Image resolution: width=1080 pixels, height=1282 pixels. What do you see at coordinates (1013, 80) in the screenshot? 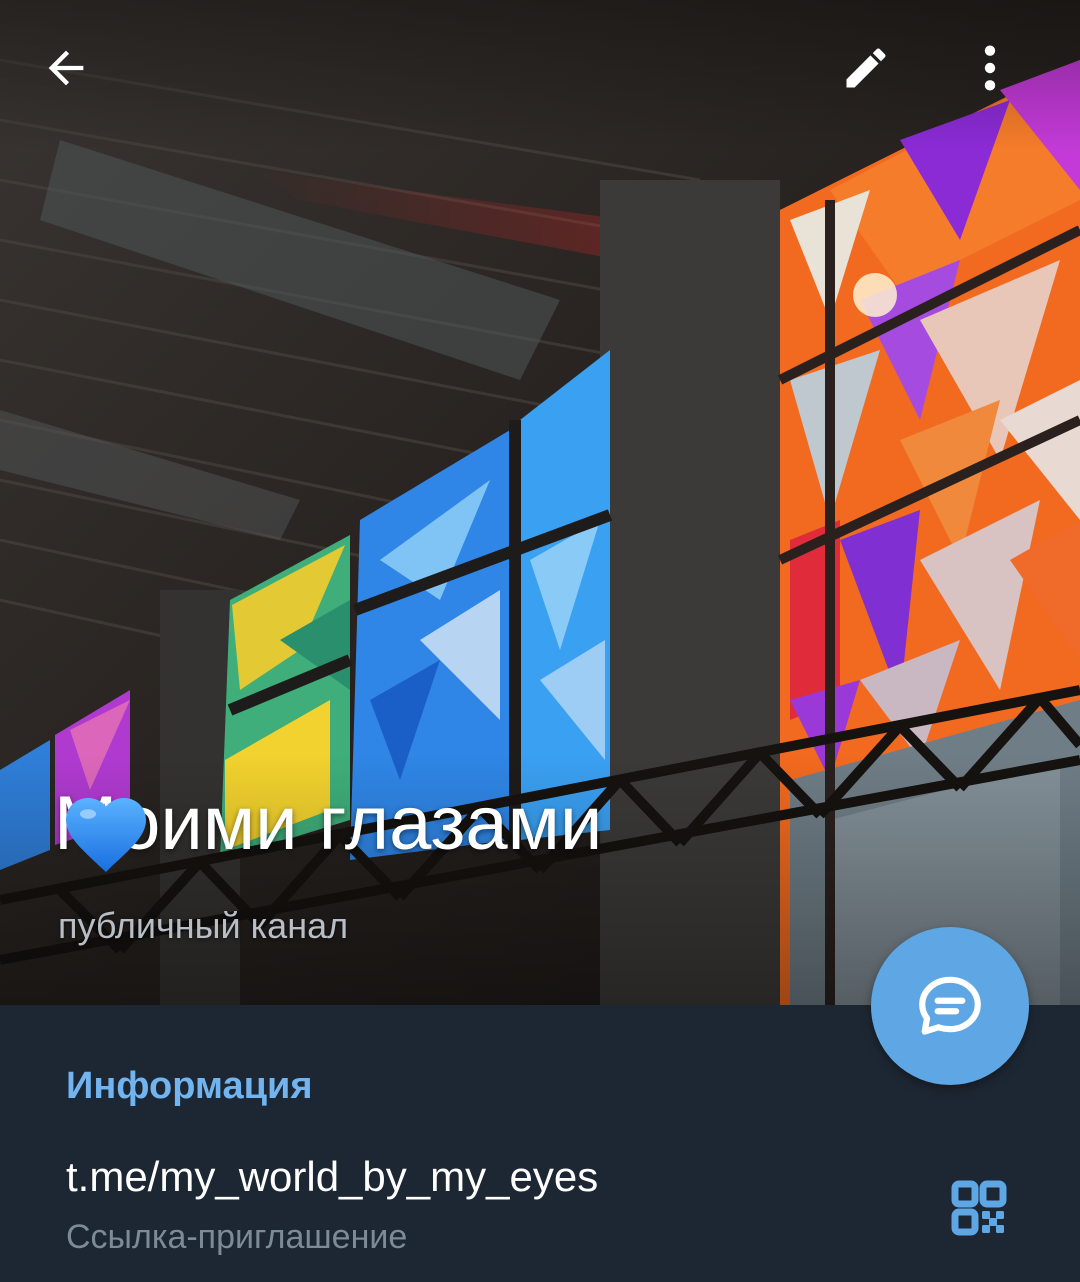
I see `more-options-button` at bounding box center [1013, 80].